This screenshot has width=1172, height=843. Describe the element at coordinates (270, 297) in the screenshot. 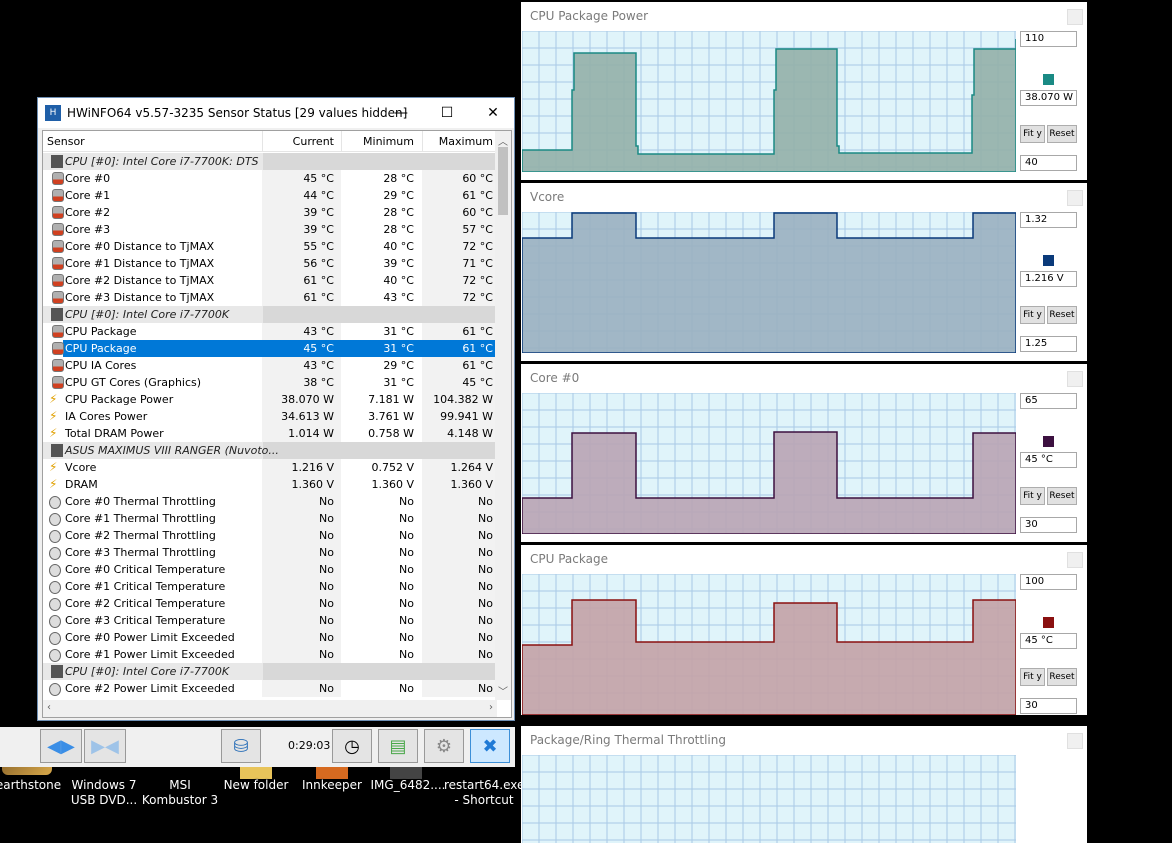

I see `sensor-row: Core #3 Distance to TjMAX 61 °C 43 °C 72 °C` at that location.